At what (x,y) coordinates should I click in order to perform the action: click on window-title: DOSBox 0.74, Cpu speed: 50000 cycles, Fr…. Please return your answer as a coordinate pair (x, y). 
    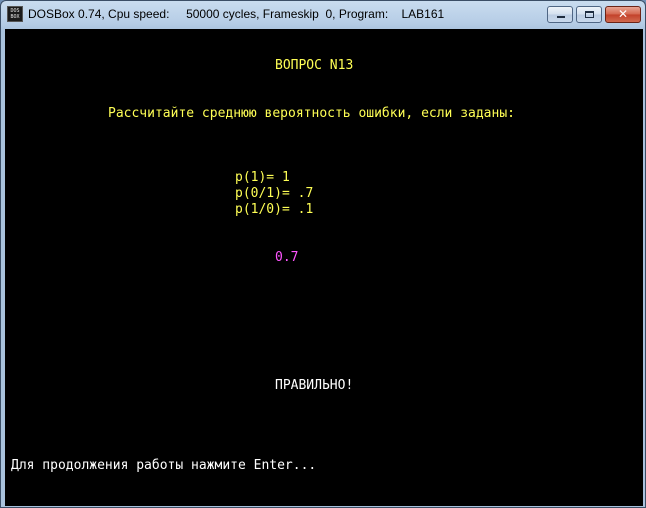
    Looking at the image, I should click on (236, 14).